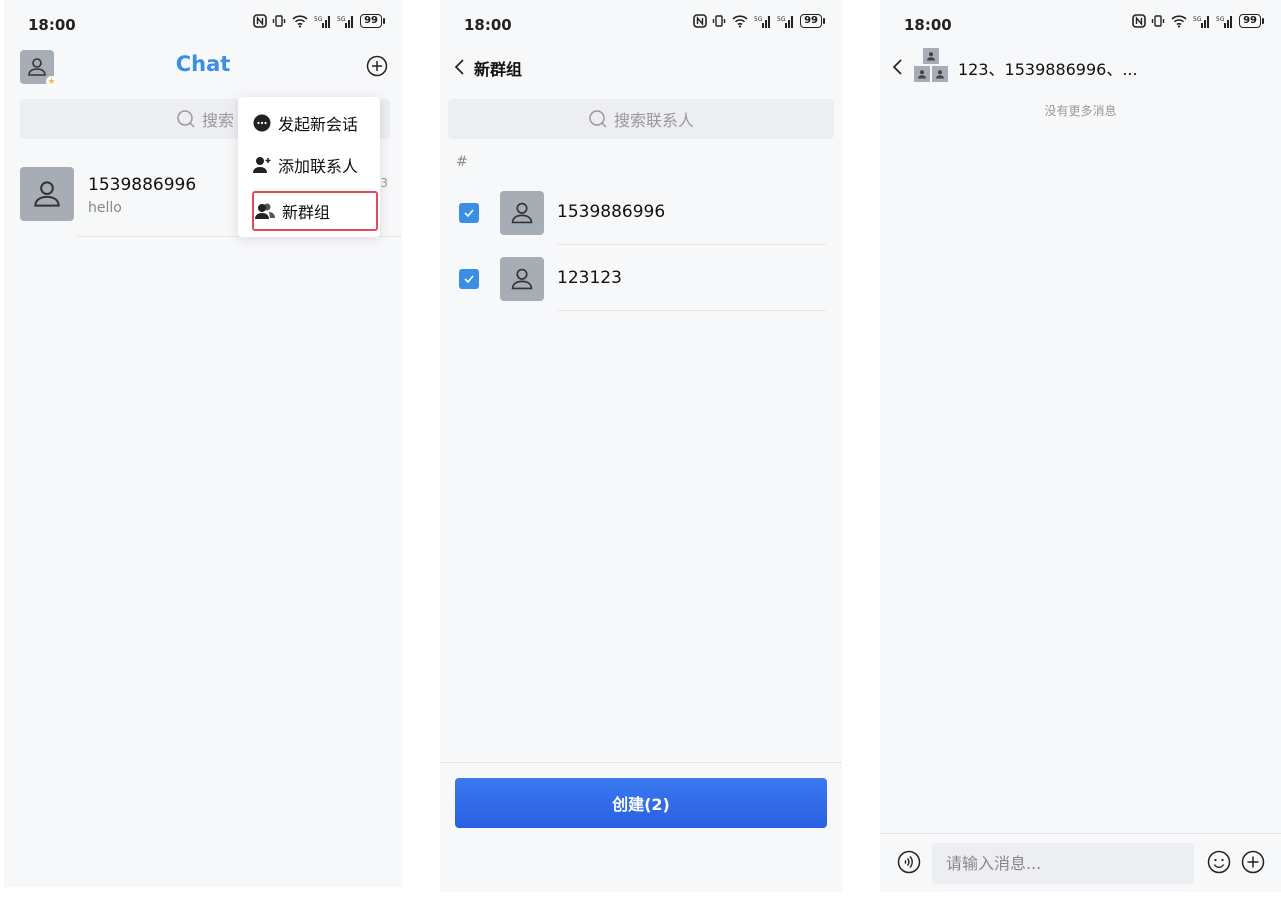  Describe the element at coordinates (262, 165) in the screenshot. I see `add-user-icon` at that location.